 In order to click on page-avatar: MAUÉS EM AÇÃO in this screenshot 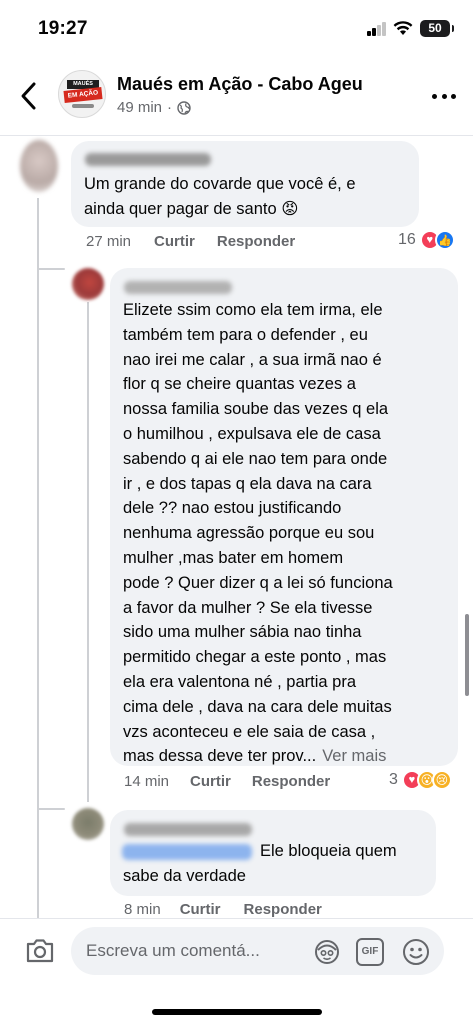, I will do `click(82, 94)`.